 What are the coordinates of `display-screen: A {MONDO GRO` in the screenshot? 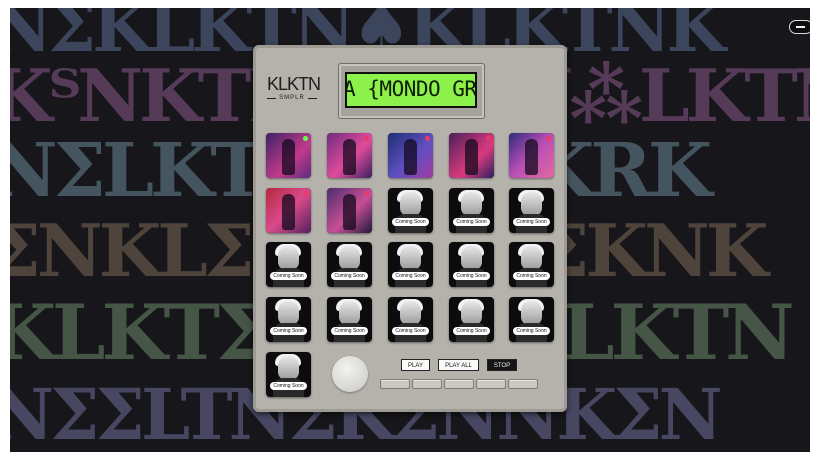 It's located at (411, 90).